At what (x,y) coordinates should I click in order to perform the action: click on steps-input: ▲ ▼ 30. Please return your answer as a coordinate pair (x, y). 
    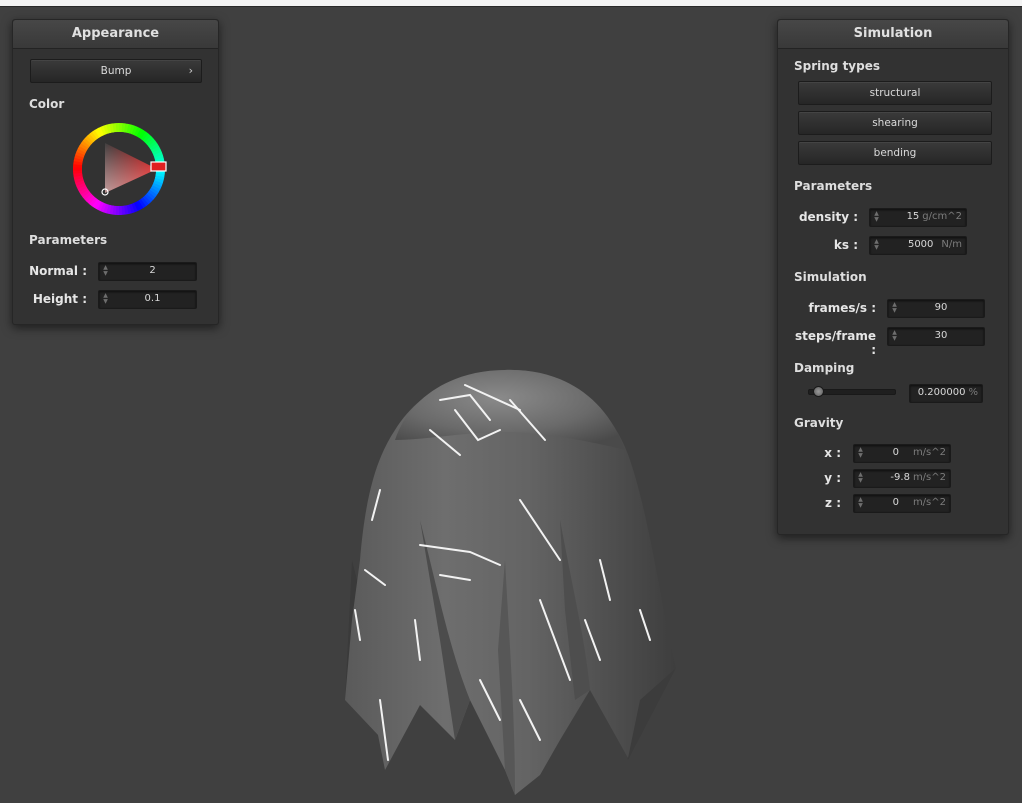
    Looking at the image, I should click on (936, 336).